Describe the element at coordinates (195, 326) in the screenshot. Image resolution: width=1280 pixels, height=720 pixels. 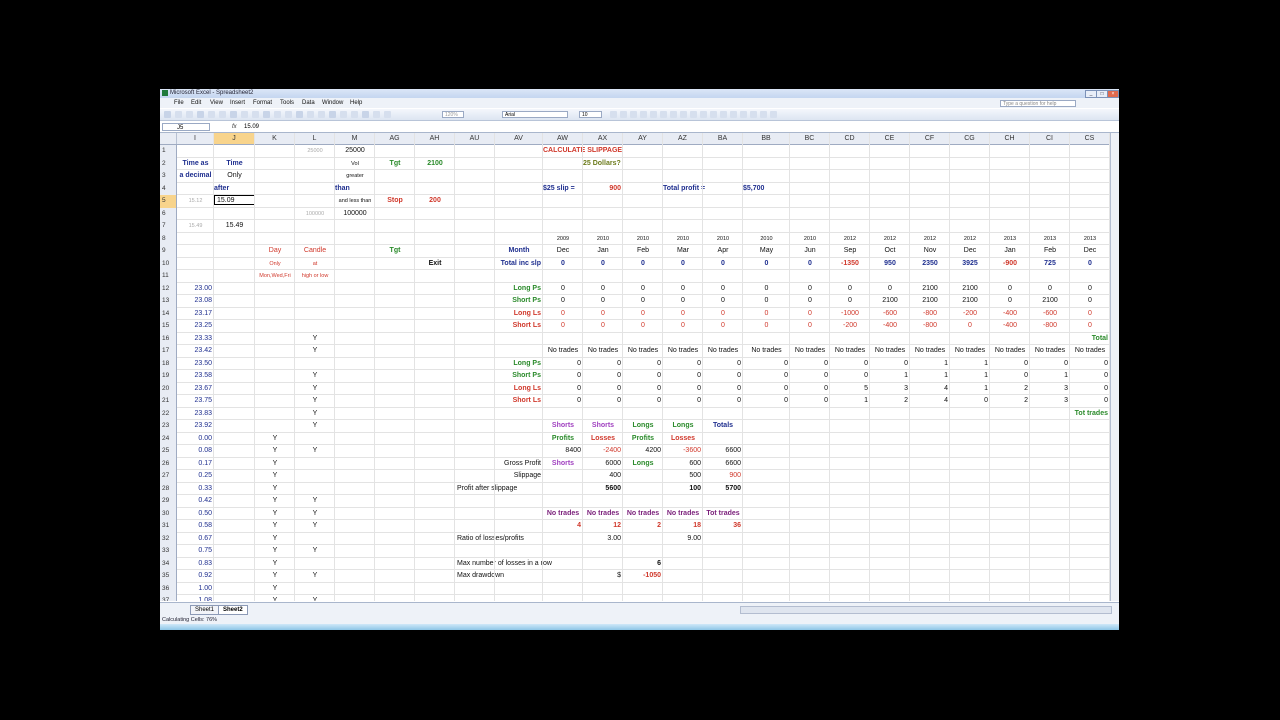
I see `cell-i15: 23.25` at that location.